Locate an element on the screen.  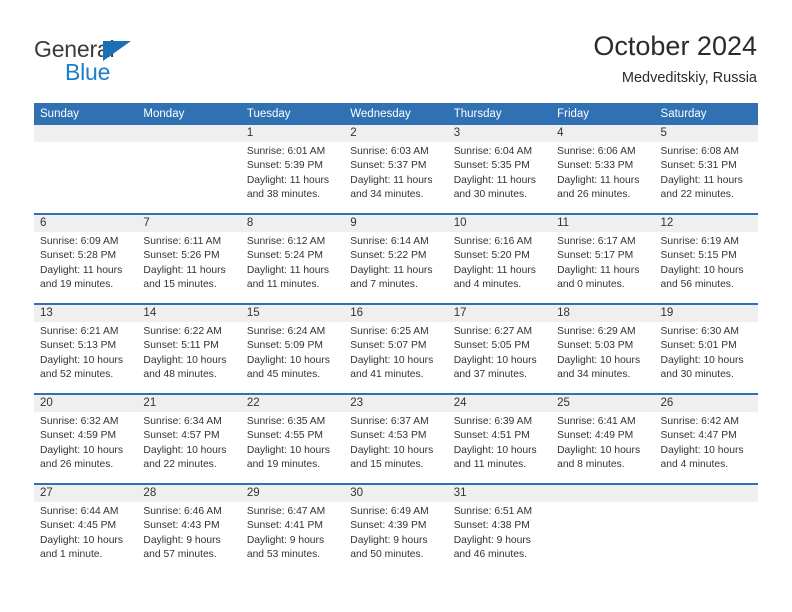
day-info-line: Sunrise: 6:49 AM is located at coordinates (389, 511).